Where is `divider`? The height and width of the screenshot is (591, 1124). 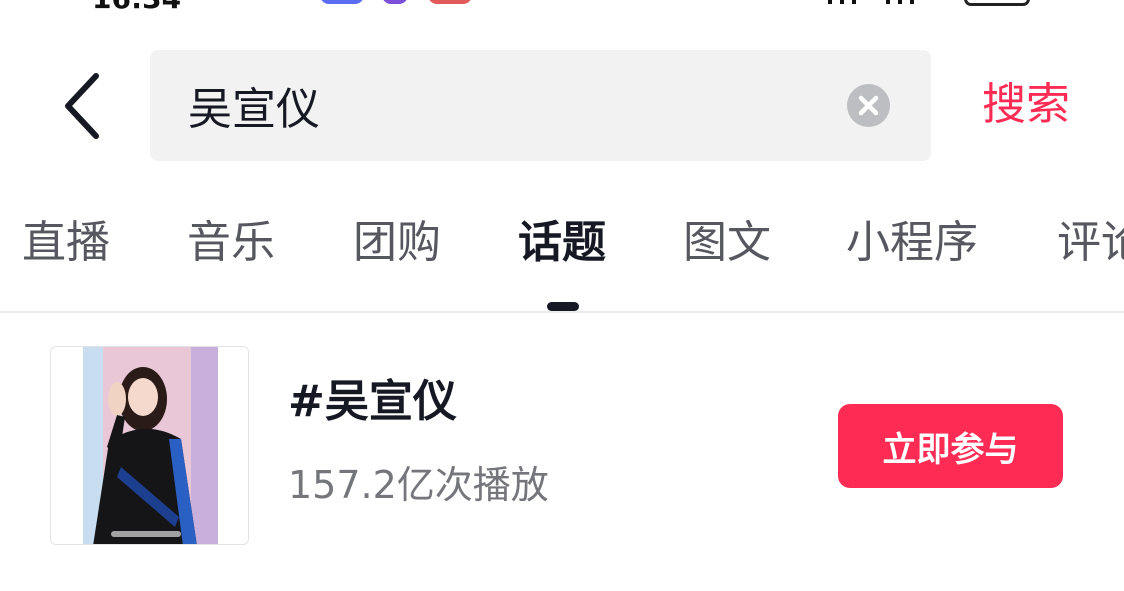
divider is located at coordinates (562, 312).